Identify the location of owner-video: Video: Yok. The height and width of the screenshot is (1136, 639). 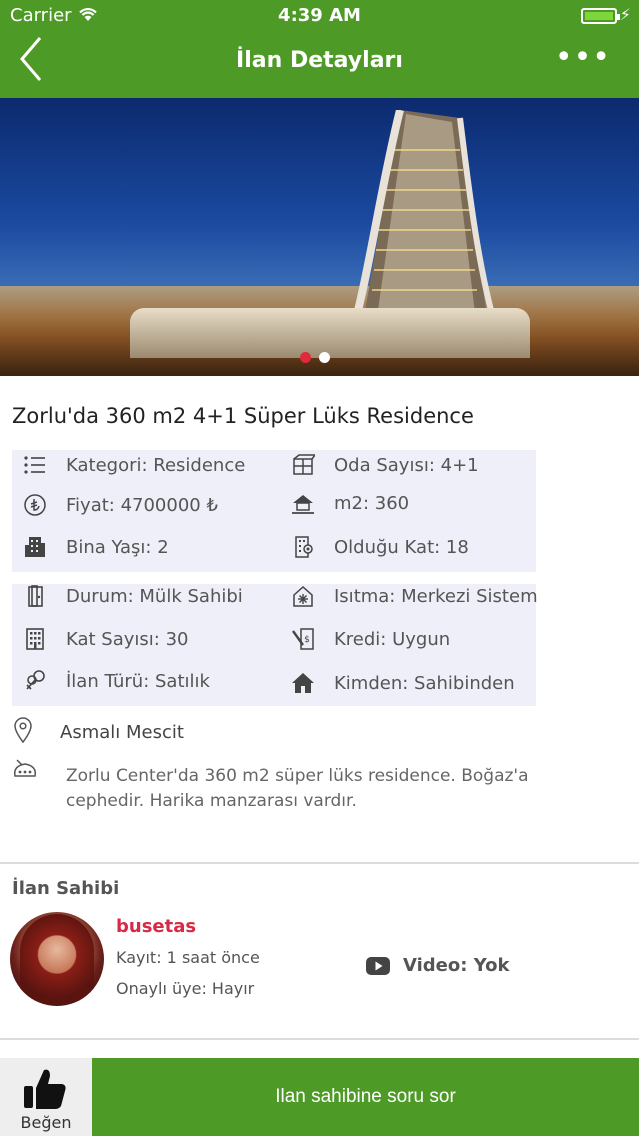
(437, 965).